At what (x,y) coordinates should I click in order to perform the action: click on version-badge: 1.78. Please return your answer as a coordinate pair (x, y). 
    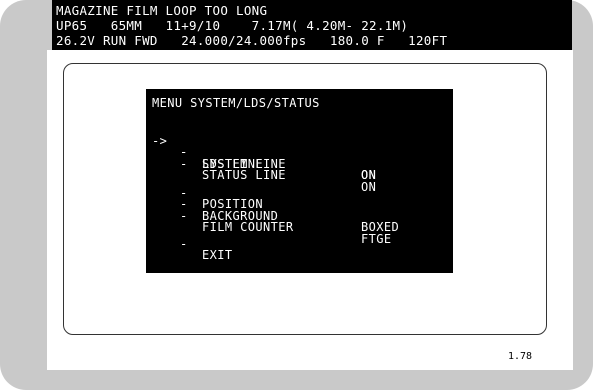
    Looking at the image, I should click on (520, 356).